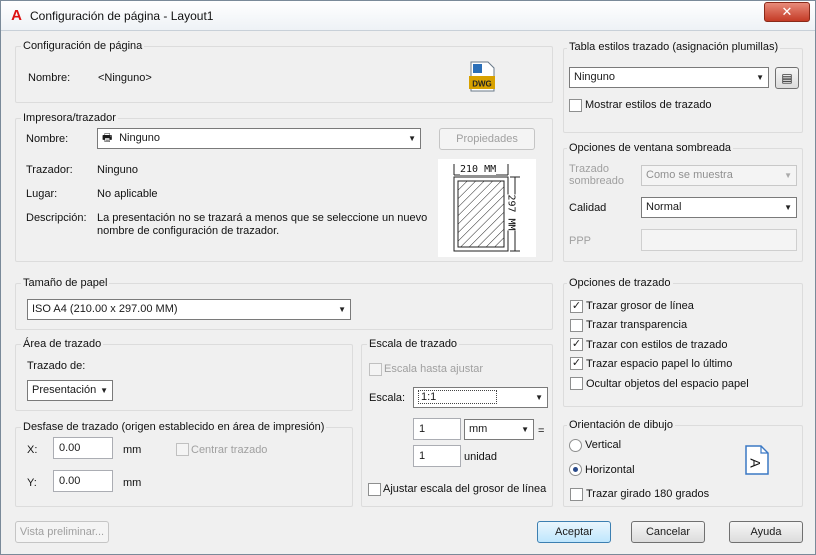 This screenshot has height=555, width=816. I want to click on page-setup-name-value: <Ninguno>, so click(125, 78).